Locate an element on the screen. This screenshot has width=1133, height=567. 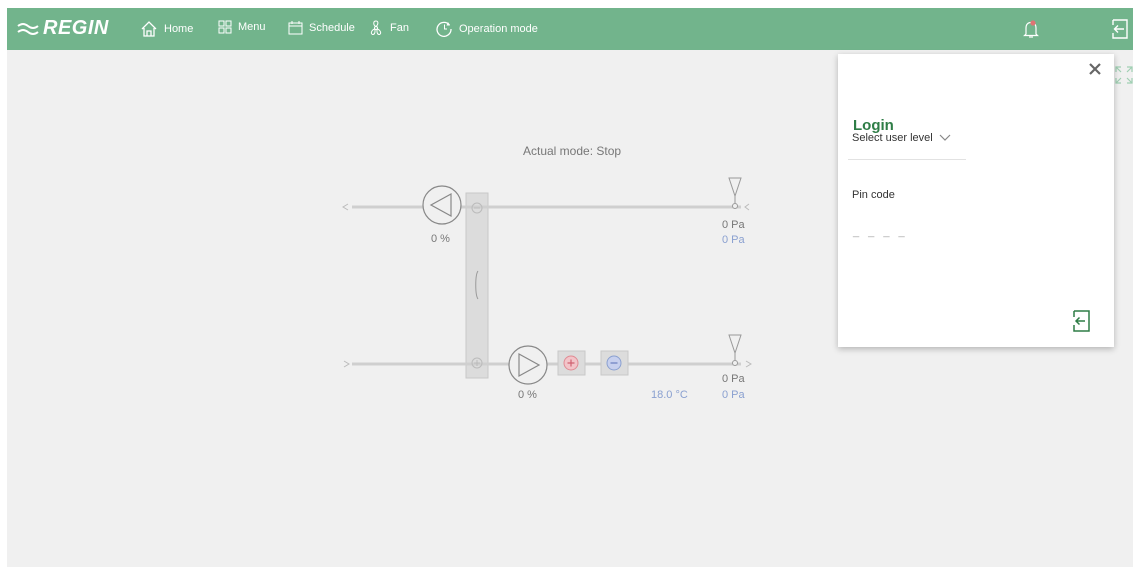
extract-fan-icon is located at coordinates (442, 205).